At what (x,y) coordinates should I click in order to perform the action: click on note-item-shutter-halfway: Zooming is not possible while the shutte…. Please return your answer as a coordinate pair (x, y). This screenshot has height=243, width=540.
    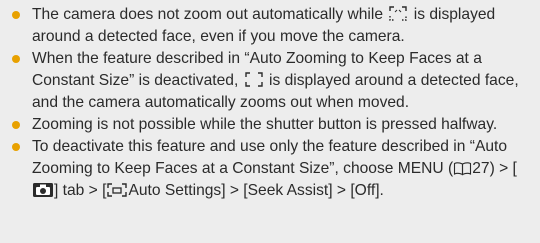
    Looking at the image, I should click on (271, 125).